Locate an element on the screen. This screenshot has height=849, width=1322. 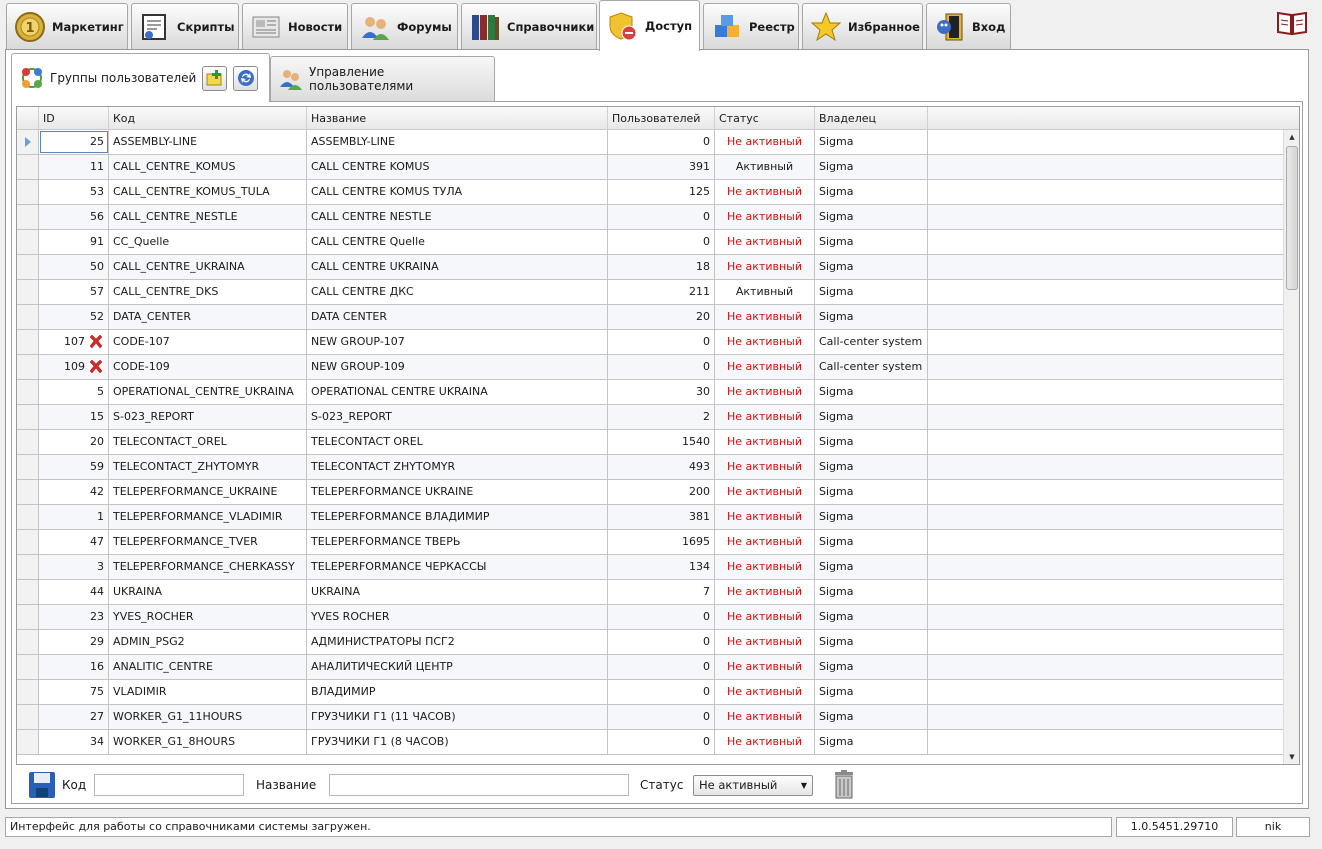
refresh-button is located at coordinates (246, 78).